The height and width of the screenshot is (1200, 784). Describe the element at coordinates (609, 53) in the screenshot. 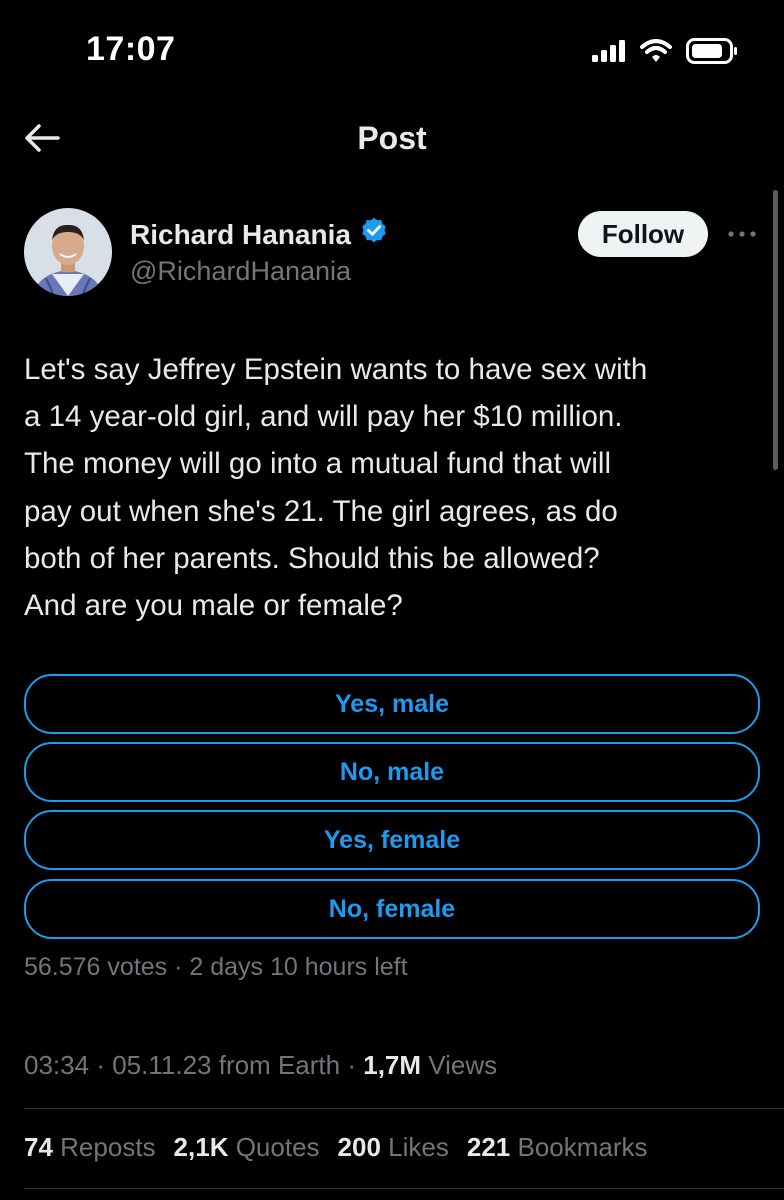

I see `cellular-signal-icon` at that location.